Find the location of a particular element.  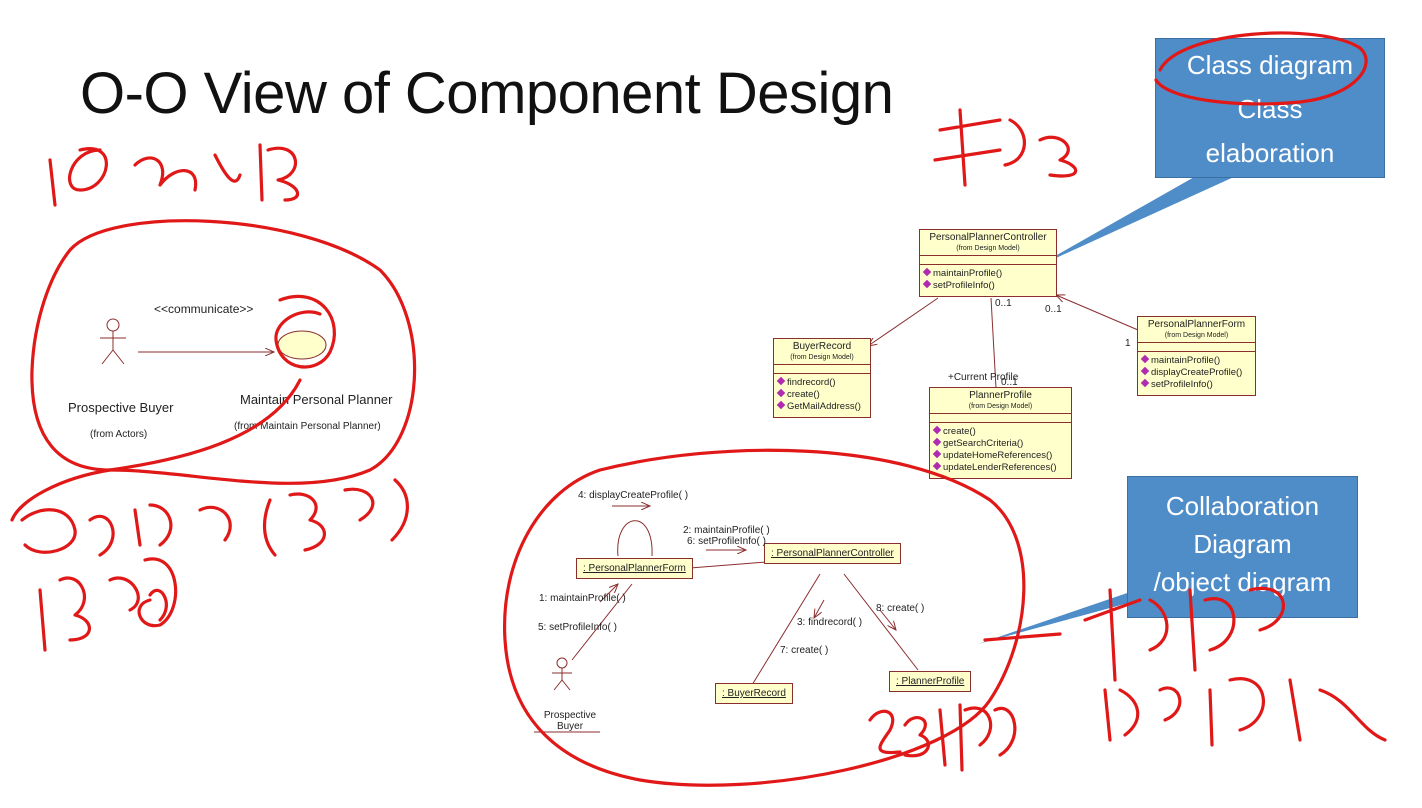

ink-script-right is located at coordinates (1235, 666).